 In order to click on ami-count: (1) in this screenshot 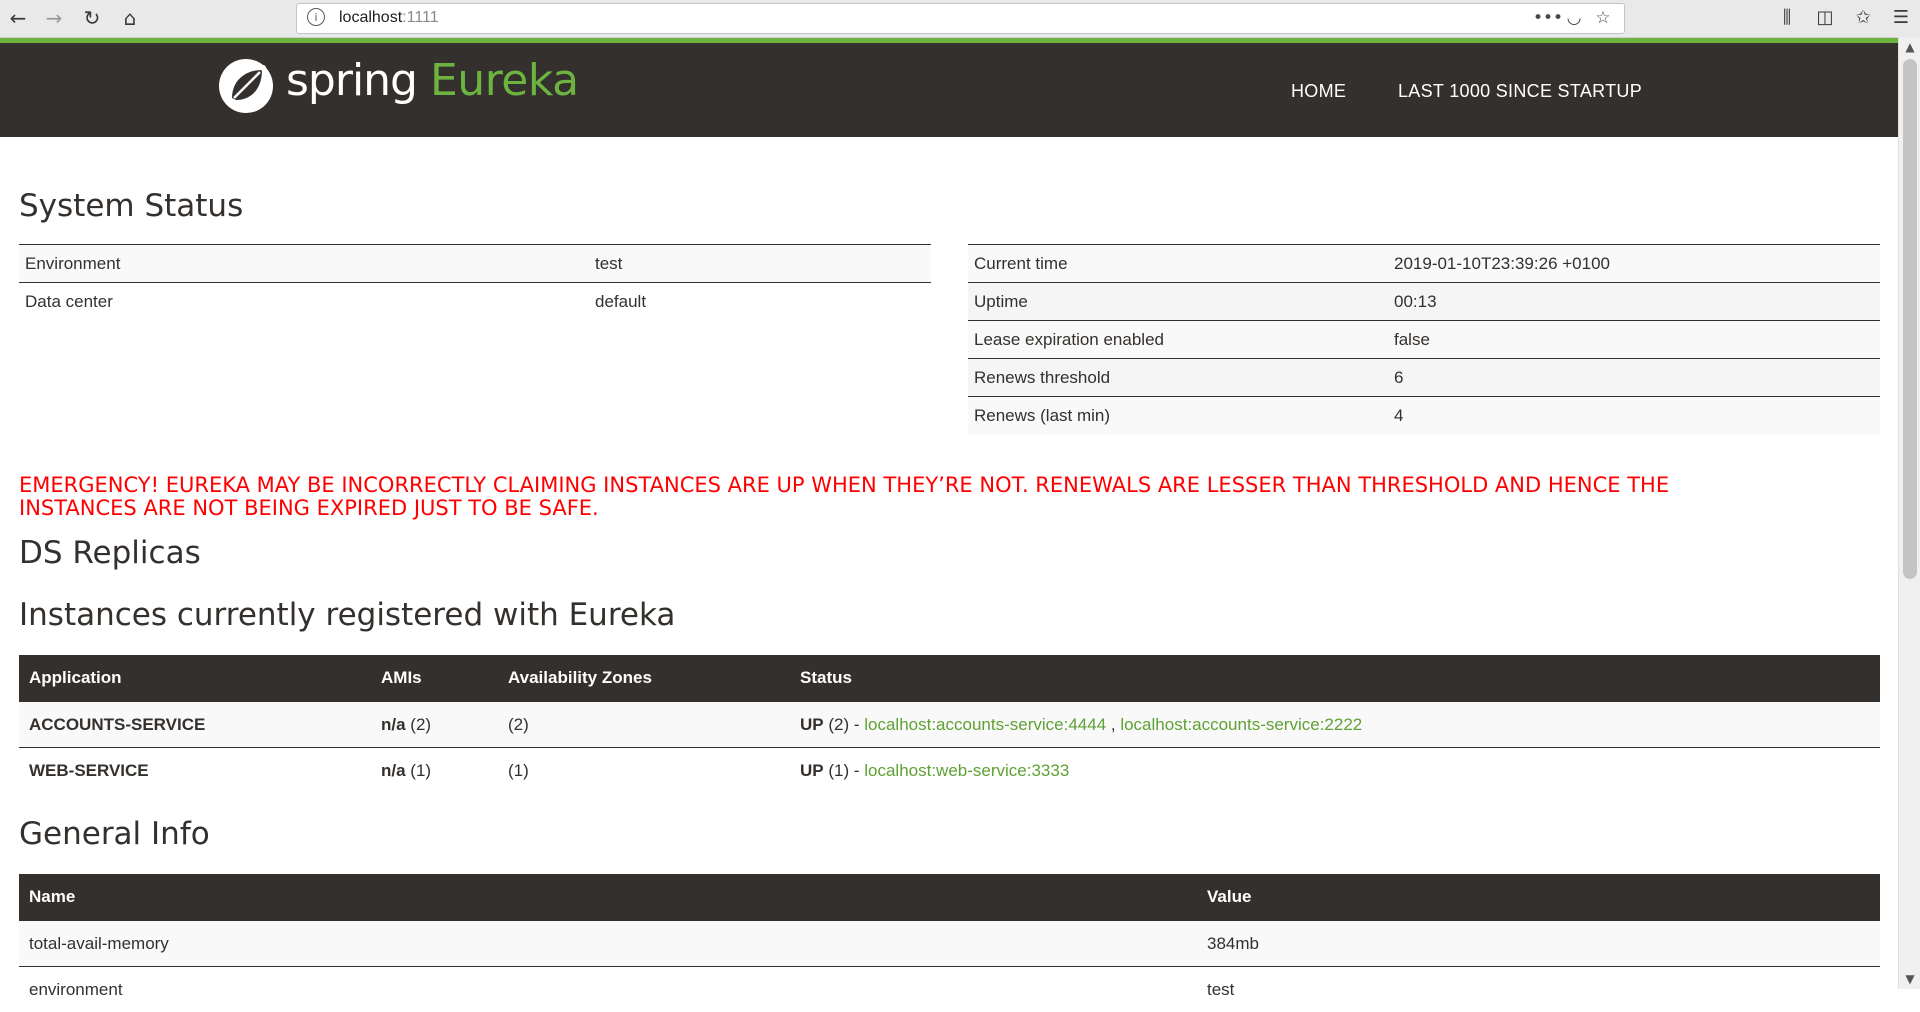, I will do `click(419, 770)`.